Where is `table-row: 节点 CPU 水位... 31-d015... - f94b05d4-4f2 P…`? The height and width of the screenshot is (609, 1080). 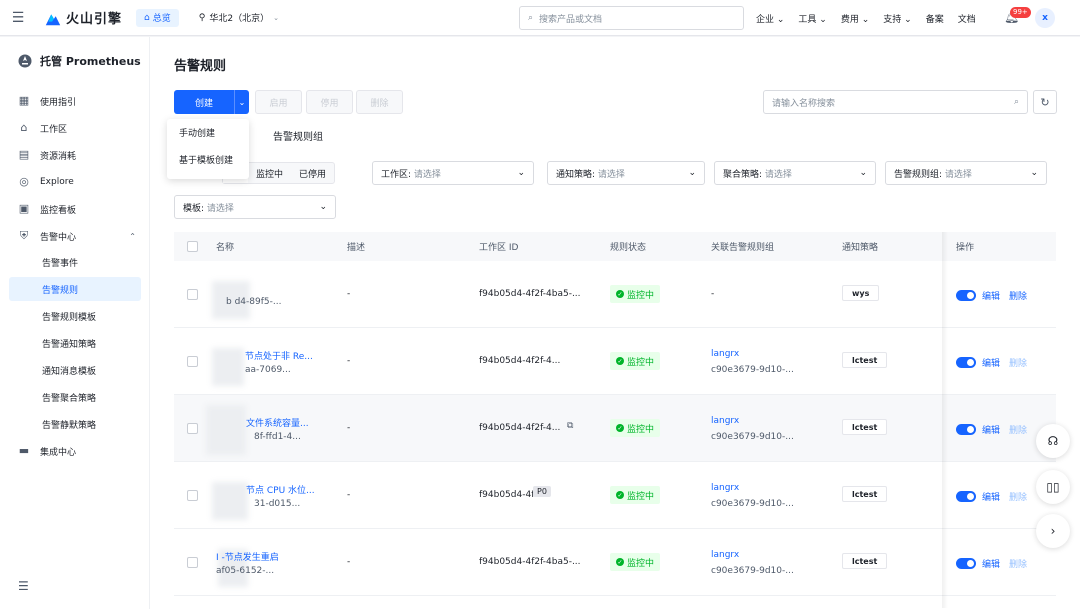
table-row: 节点 CPU 水位... 31-d015... - f94b05d4-4f2 P… is located at coordinates (615, 495).